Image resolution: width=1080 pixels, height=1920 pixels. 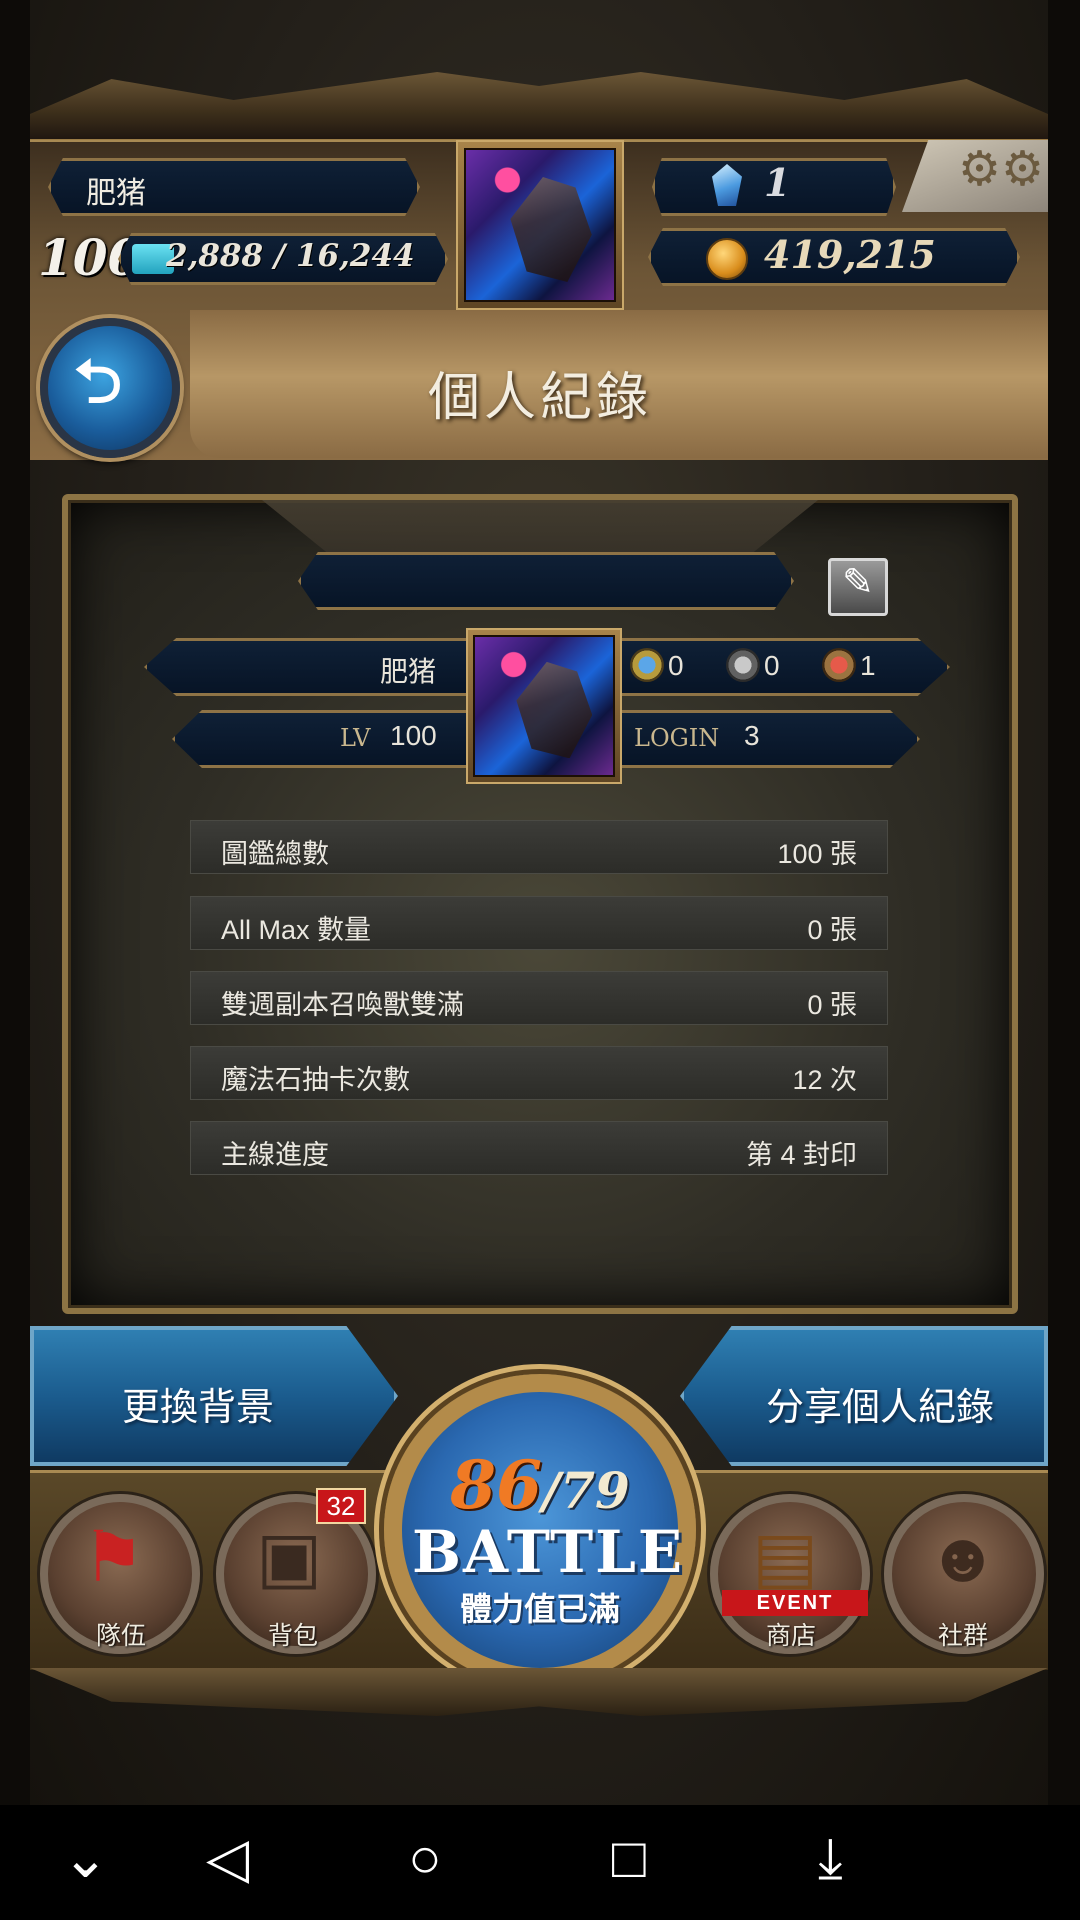 What do you see at coordinates (355, 738) in the screenshot?
I see `lv-label: LV` at bounding box center [355, 738].